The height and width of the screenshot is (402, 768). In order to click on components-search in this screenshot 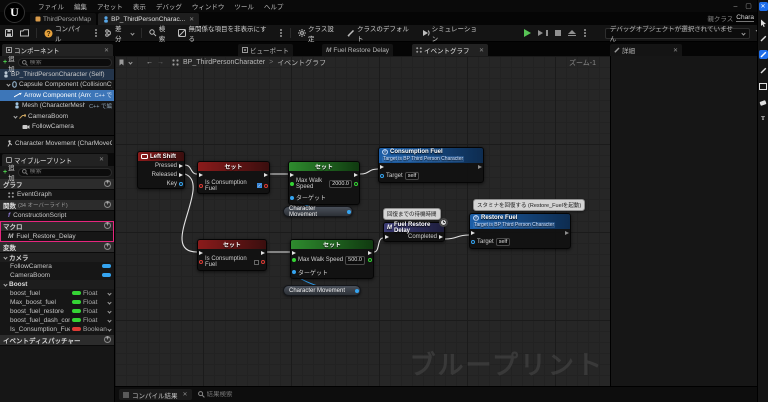, I will do `click(64, 62)`.